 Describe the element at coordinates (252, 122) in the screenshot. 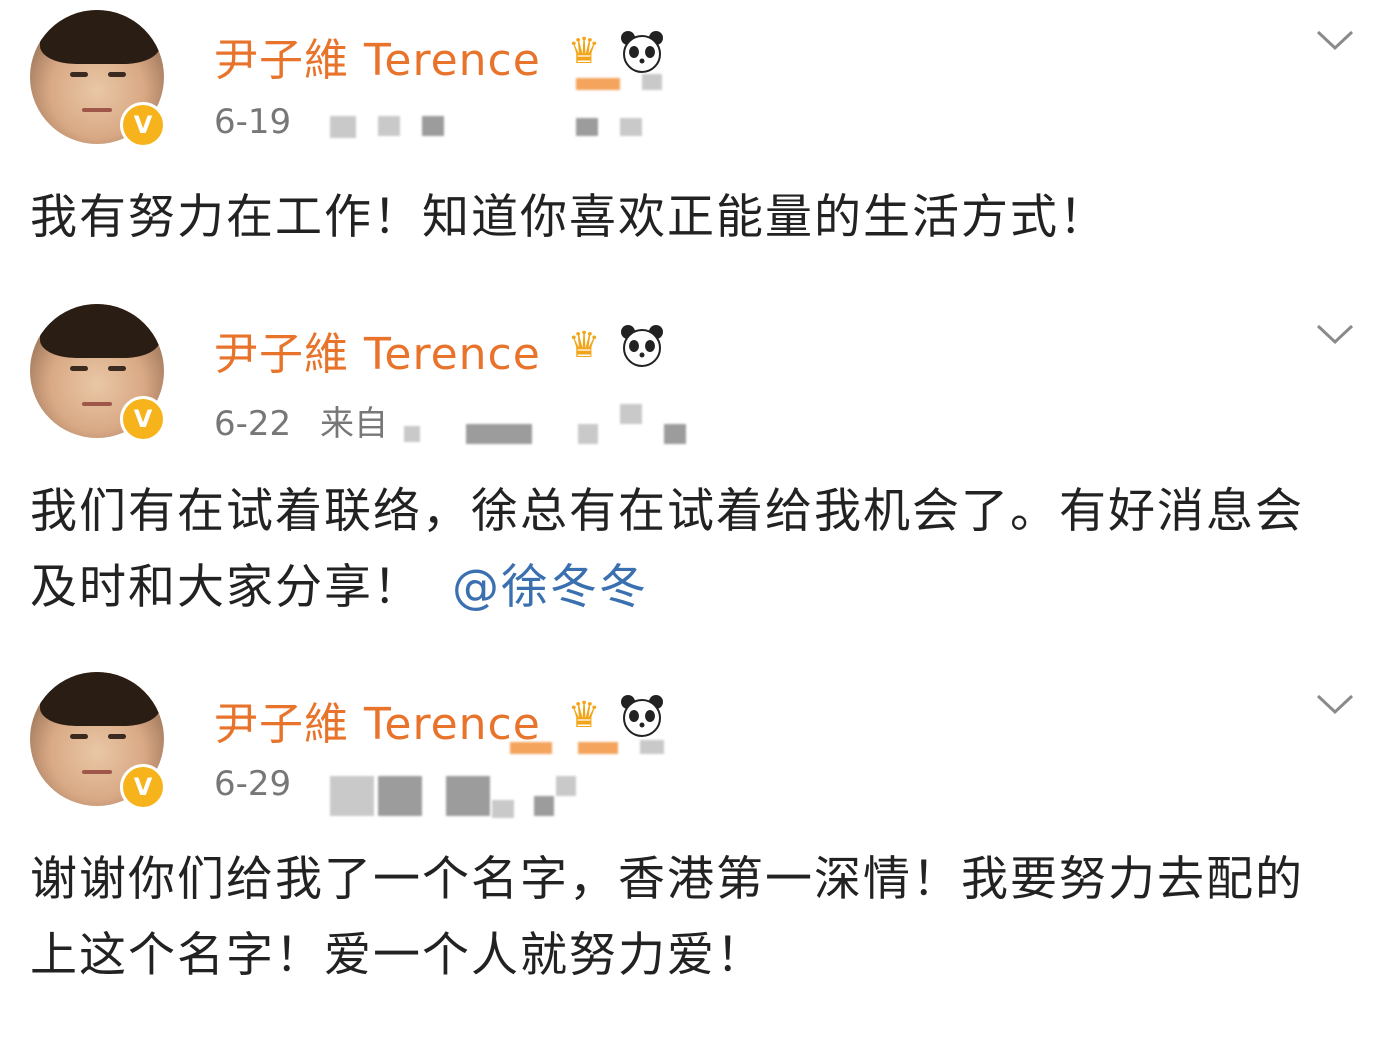

I see `post-date: 6-19` at that location.